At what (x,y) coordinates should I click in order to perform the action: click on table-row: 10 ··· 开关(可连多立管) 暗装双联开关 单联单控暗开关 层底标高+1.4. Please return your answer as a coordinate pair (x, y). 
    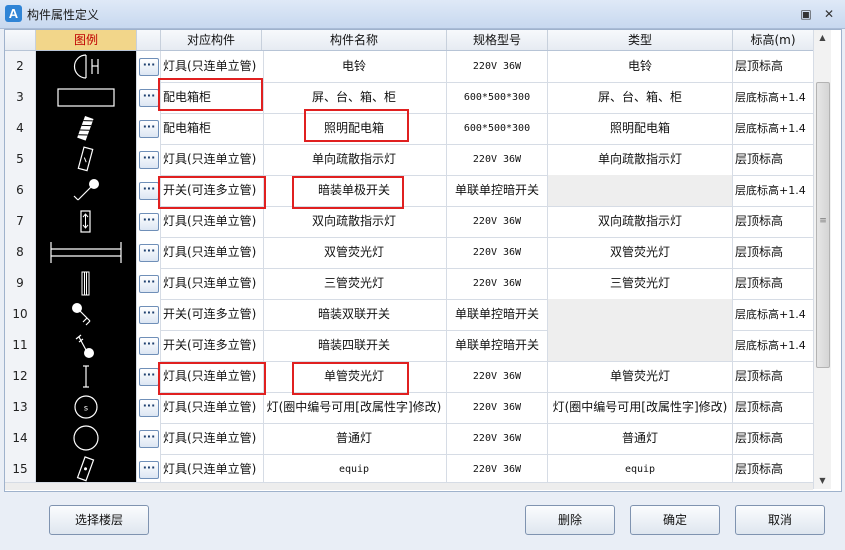
    Looking at the image, I should click on (410, 315).